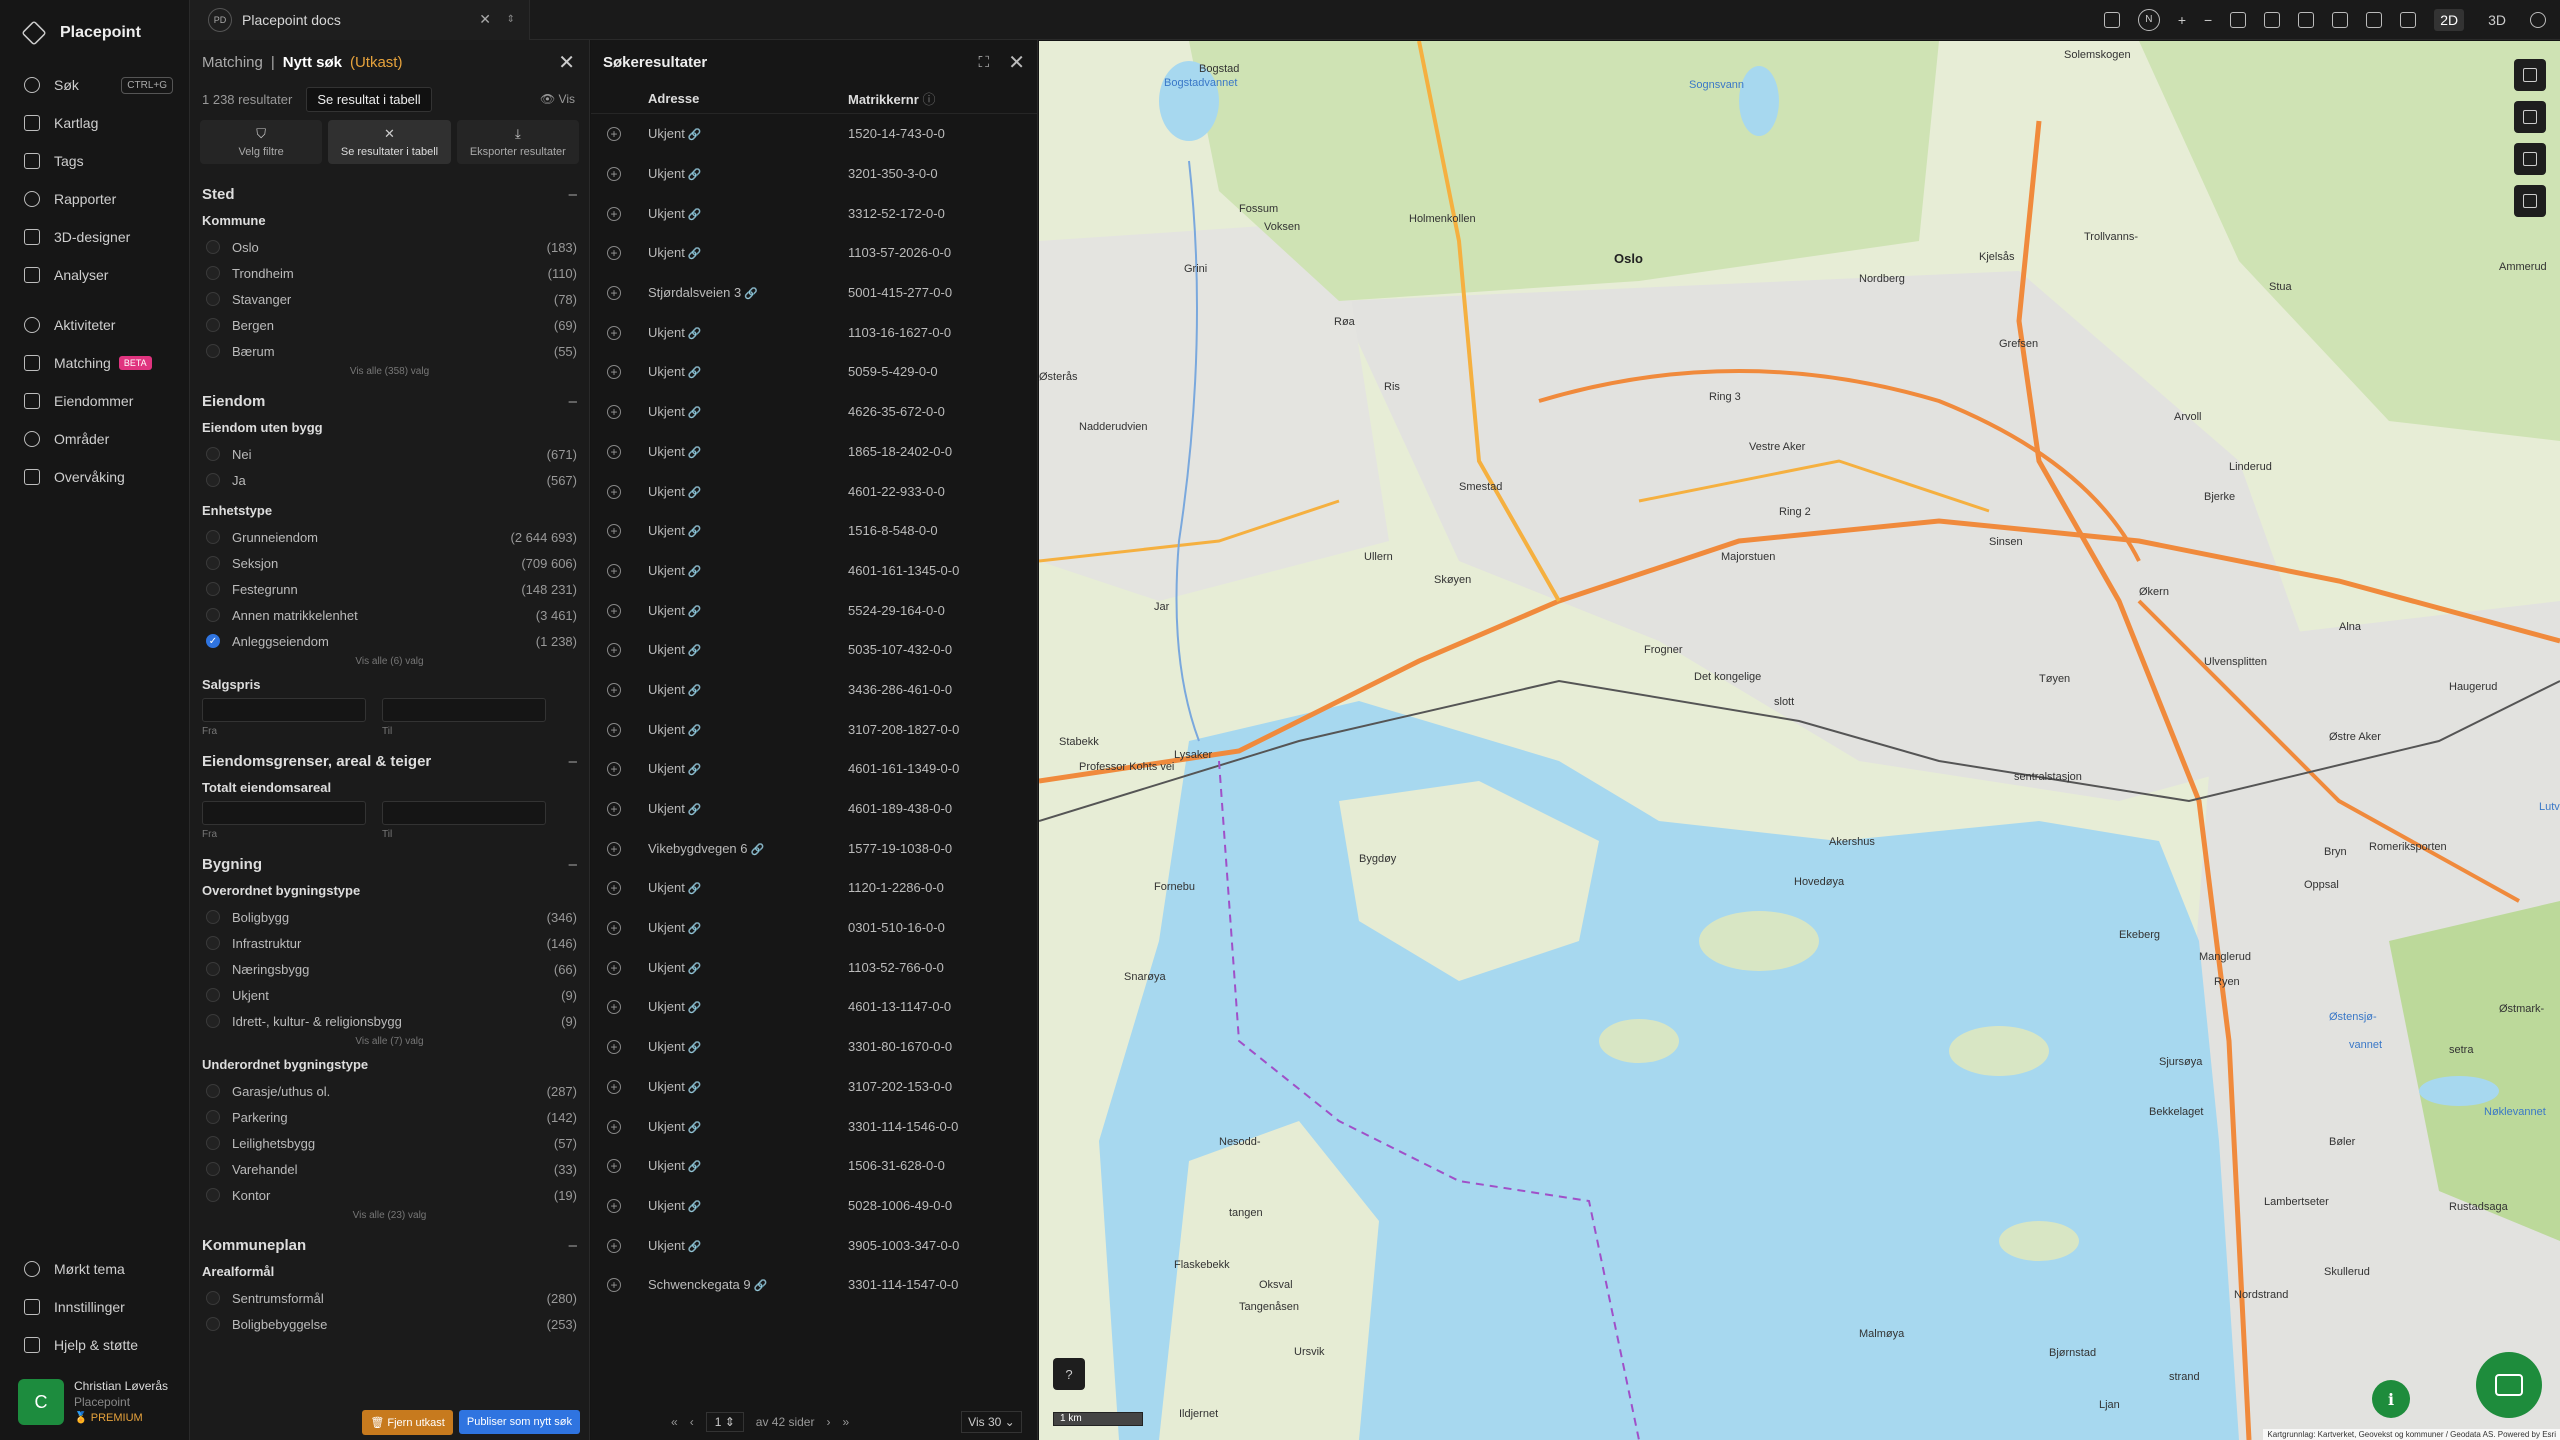  What do you see at coordinates (94, 161) in the screenshot?
I see `nav-item-tags: Tags` at bounding box center [94, 161].